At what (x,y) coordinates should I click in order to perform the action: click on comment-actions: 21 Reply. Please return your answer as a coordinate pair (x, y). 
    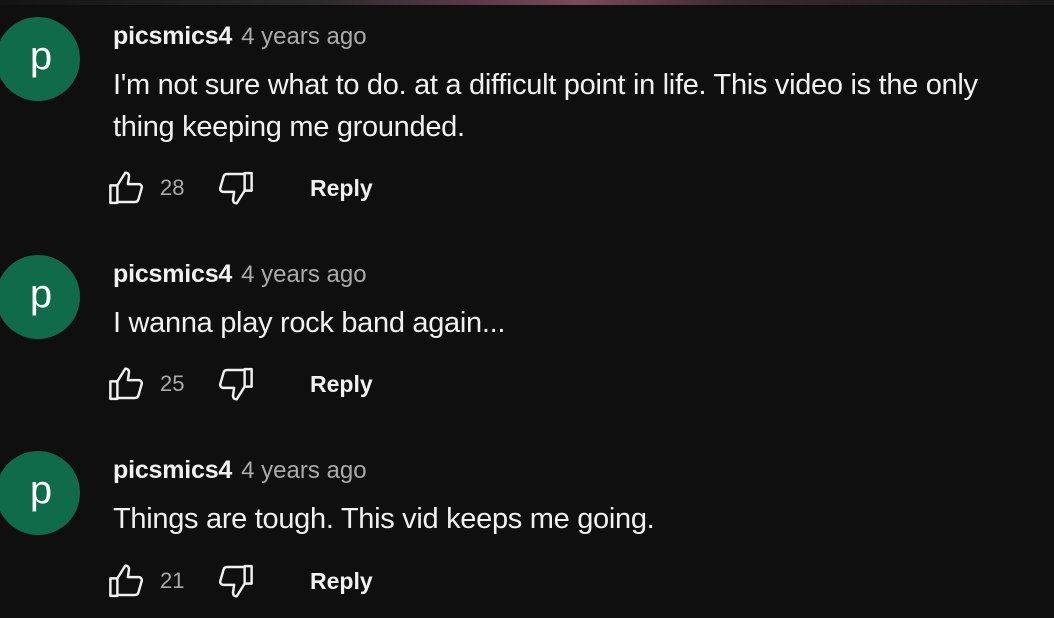
    Looking at the image, I should click on (239, 581).